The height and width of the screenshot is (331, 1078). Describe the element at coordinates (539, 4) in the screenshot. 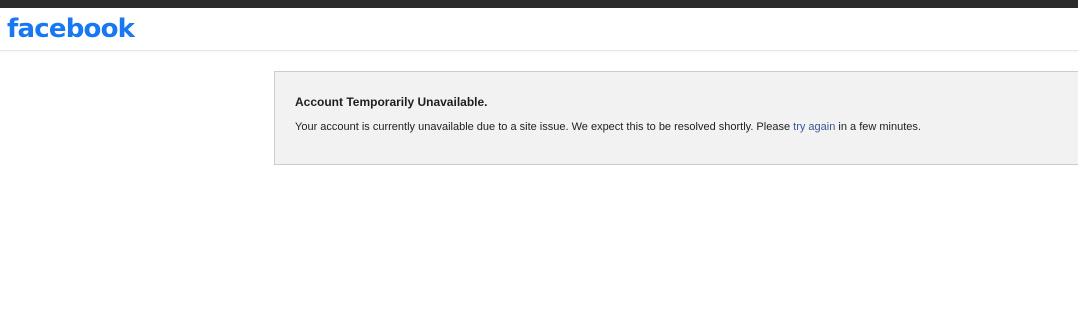

I see `browser-top-strip` at that location.